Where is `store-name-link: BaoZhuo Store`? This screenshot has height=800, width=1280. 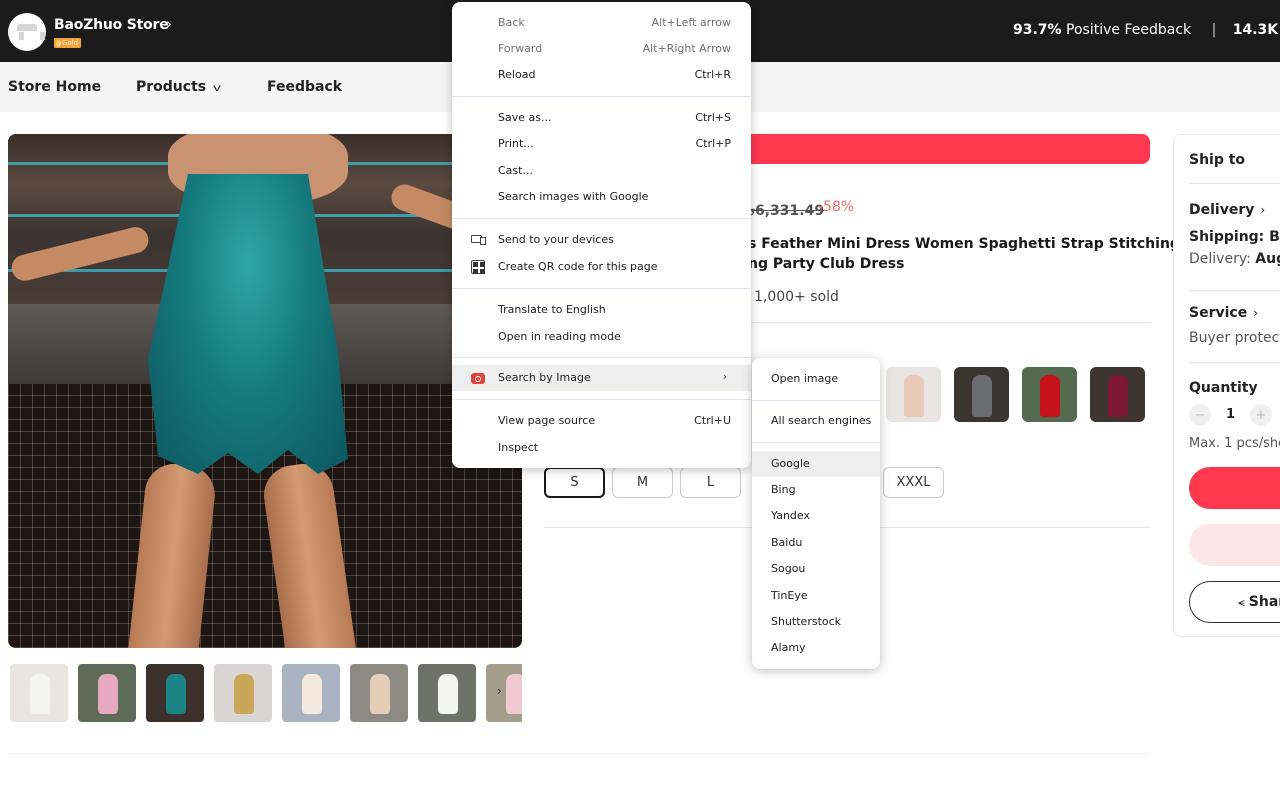 store-name-link: BaoZhuo Store is located at coordinates (111, 25).